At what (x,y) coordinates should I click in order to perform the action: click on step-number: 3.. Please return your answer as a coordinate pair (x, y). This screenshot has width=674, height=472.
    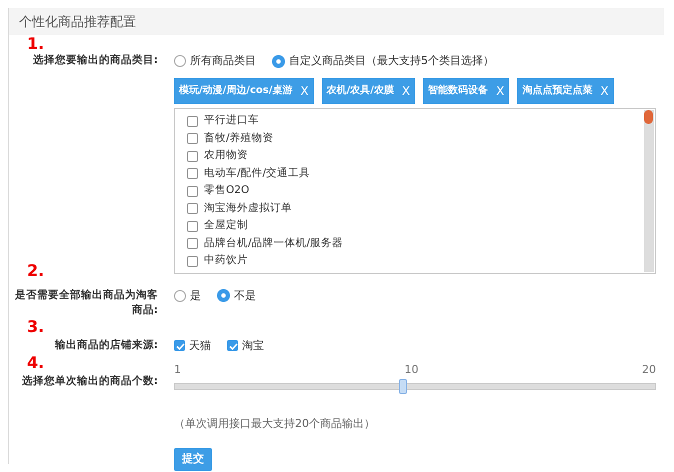
    Looking at the image, I should click on (36, 327).